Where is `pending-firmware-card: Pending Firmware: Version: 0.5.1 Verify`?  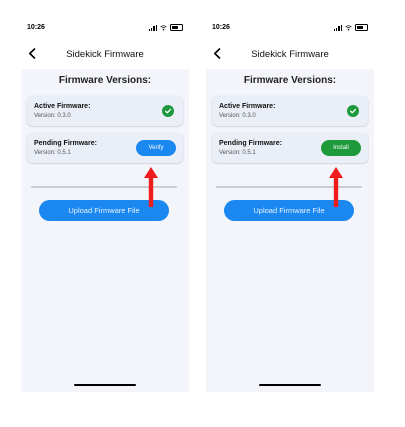 pending-firmware-card: Pending Firmware: Version: 0.5.1 Verify is located at coordinates (105, 148).